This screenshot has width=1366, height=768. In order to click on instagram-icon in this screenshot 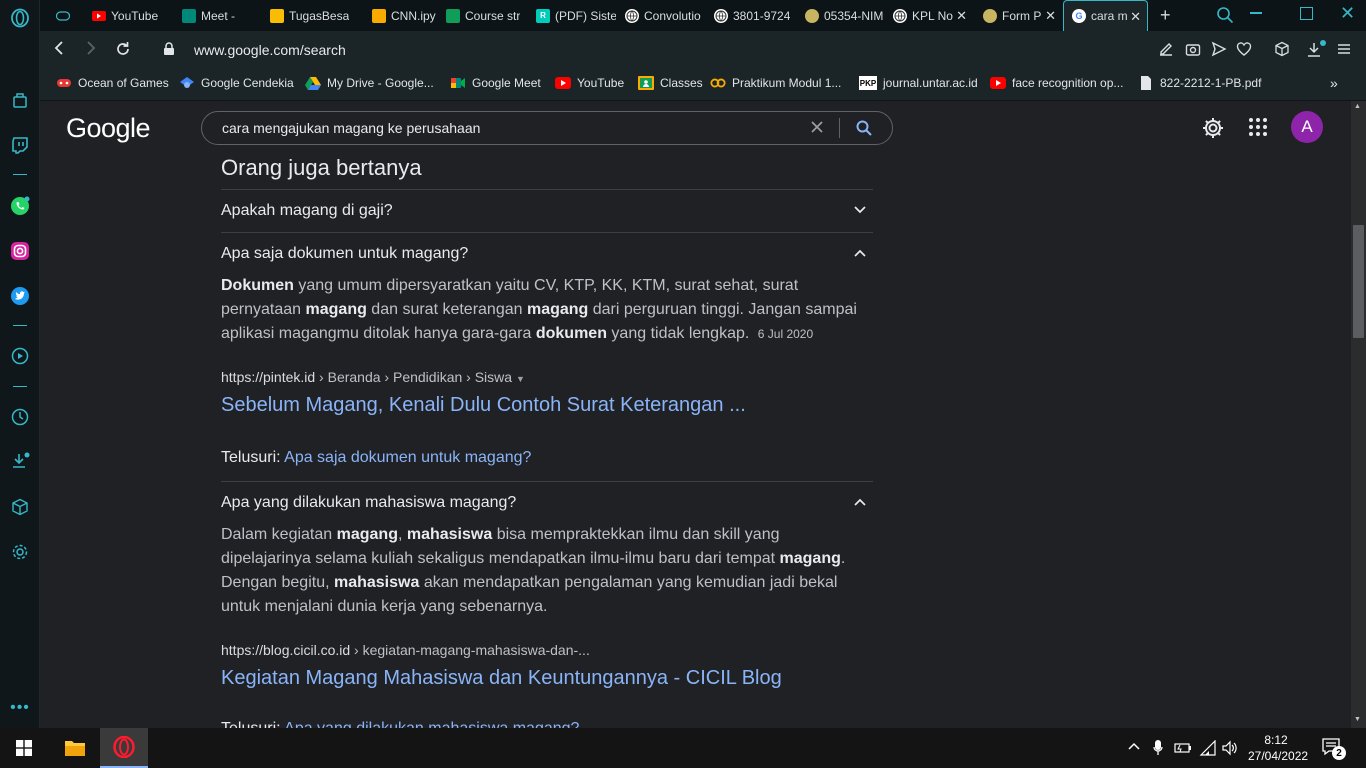, I will do `click(20, 251)`.